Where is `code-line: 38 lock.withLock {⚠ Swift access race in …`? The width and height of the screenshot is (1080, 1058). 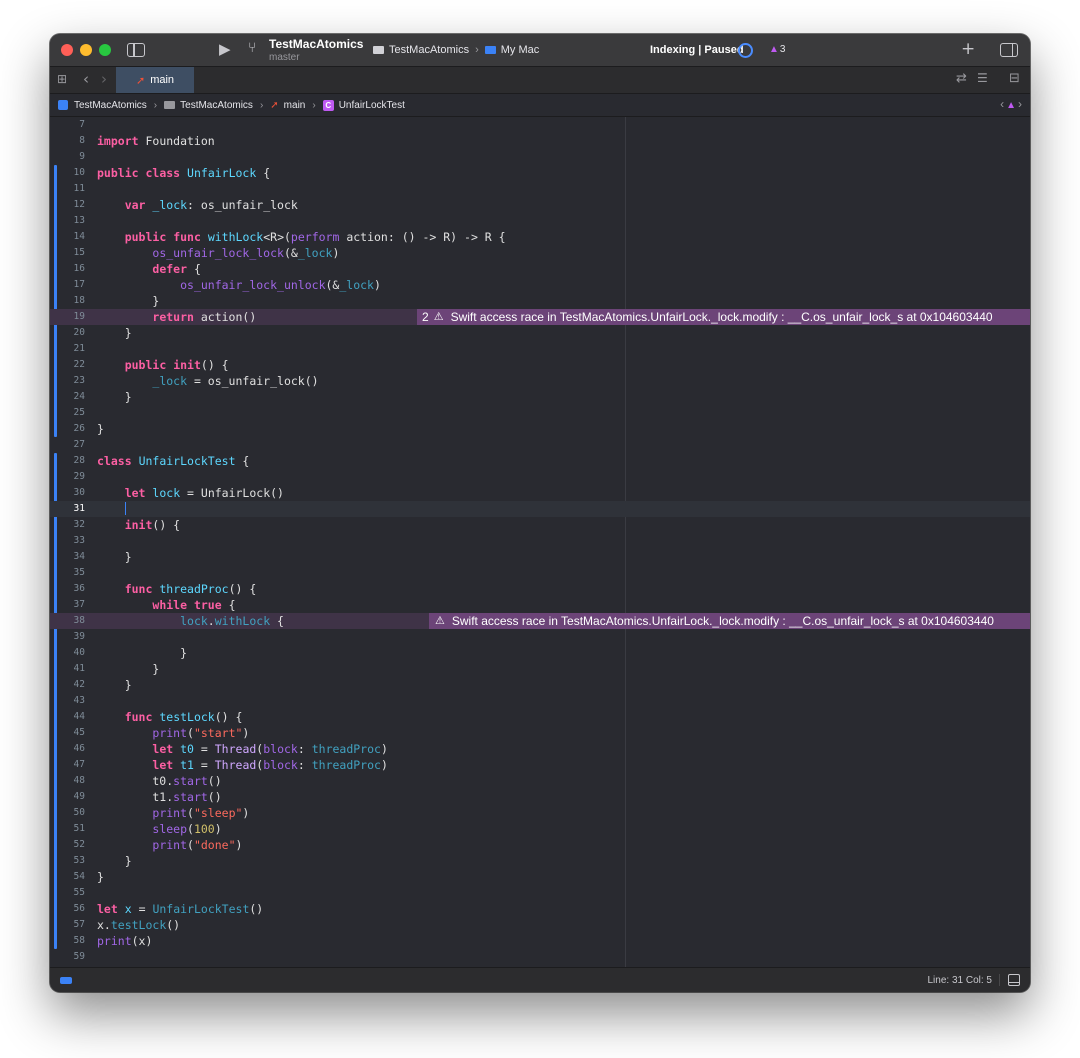 code-line: 38 lock.withLock {⚠ Swift access race in … is located at coordinates (540, 621).